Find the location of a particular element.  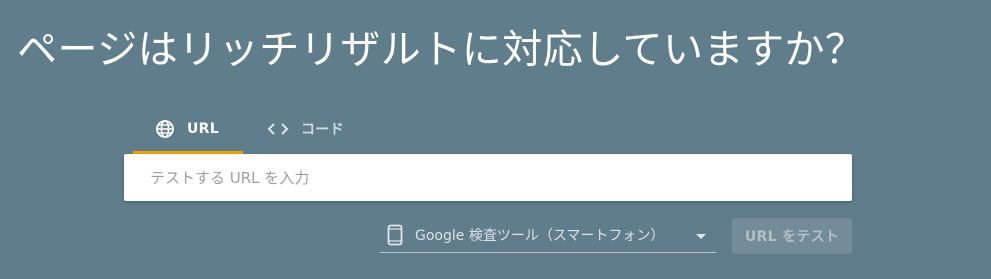

test-url-button: URL をテスト is located at coordinates (792, 236).